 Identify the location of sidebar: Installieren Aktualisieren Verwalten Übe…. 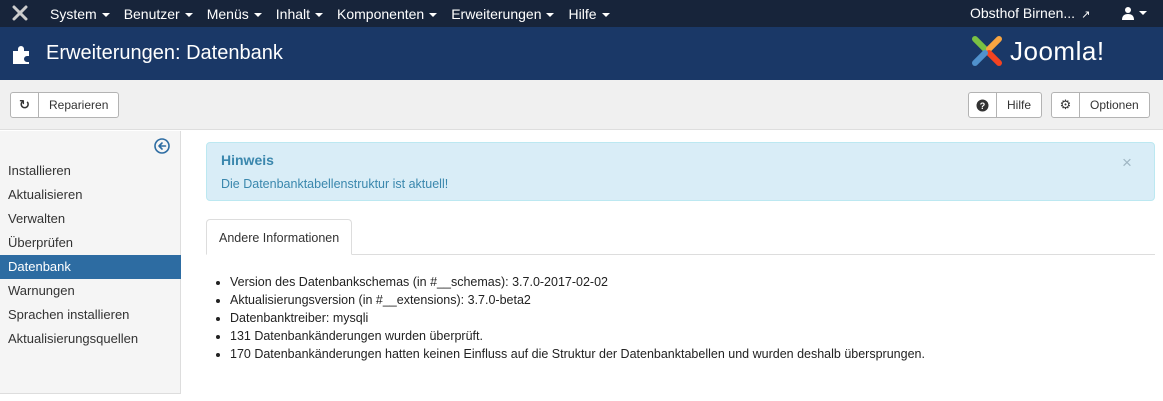
(90, 262).